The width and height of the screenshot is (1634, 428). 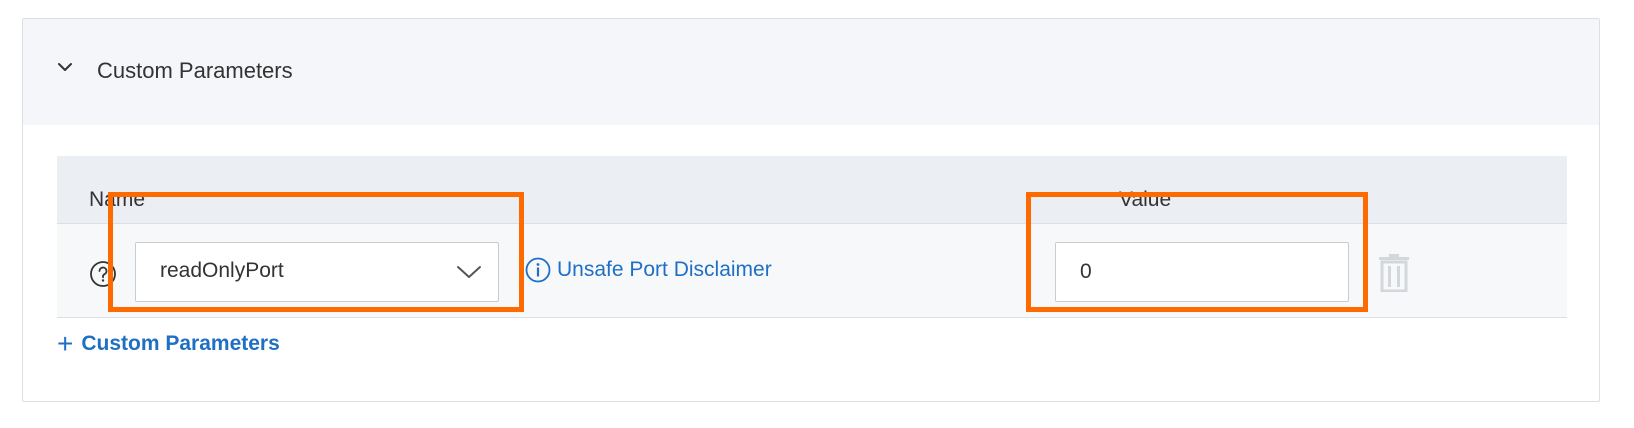 What do you see at coordinates (1145, 199) in the screenshot?
I see `column-header-value: Value` at bounding box center [1145, 199].